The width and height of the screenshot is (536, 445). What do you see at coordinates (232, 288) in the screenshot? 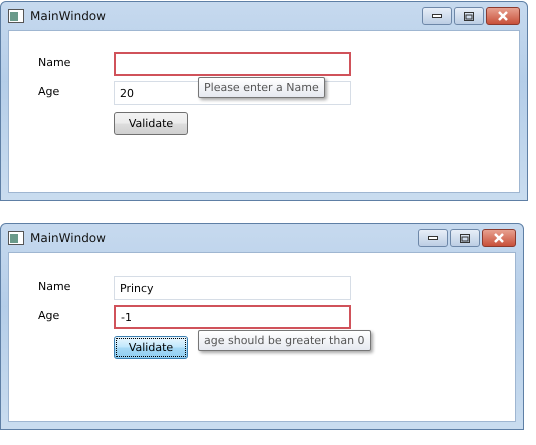
I see `text-field: Princy` at bounding box center [232, 288].